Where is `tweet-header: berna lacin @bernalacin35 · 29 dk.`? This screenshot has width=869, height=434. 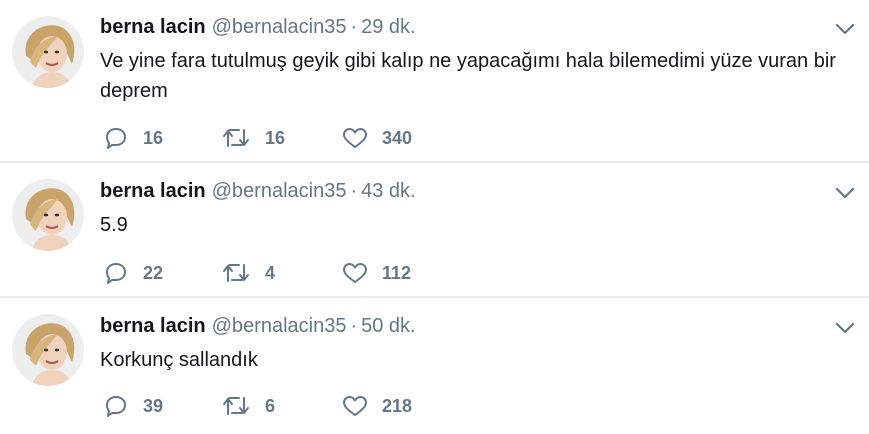 tweet-header: berna lacin @bernalacin35 · 29 dk. is located at coordinates (258, 27).